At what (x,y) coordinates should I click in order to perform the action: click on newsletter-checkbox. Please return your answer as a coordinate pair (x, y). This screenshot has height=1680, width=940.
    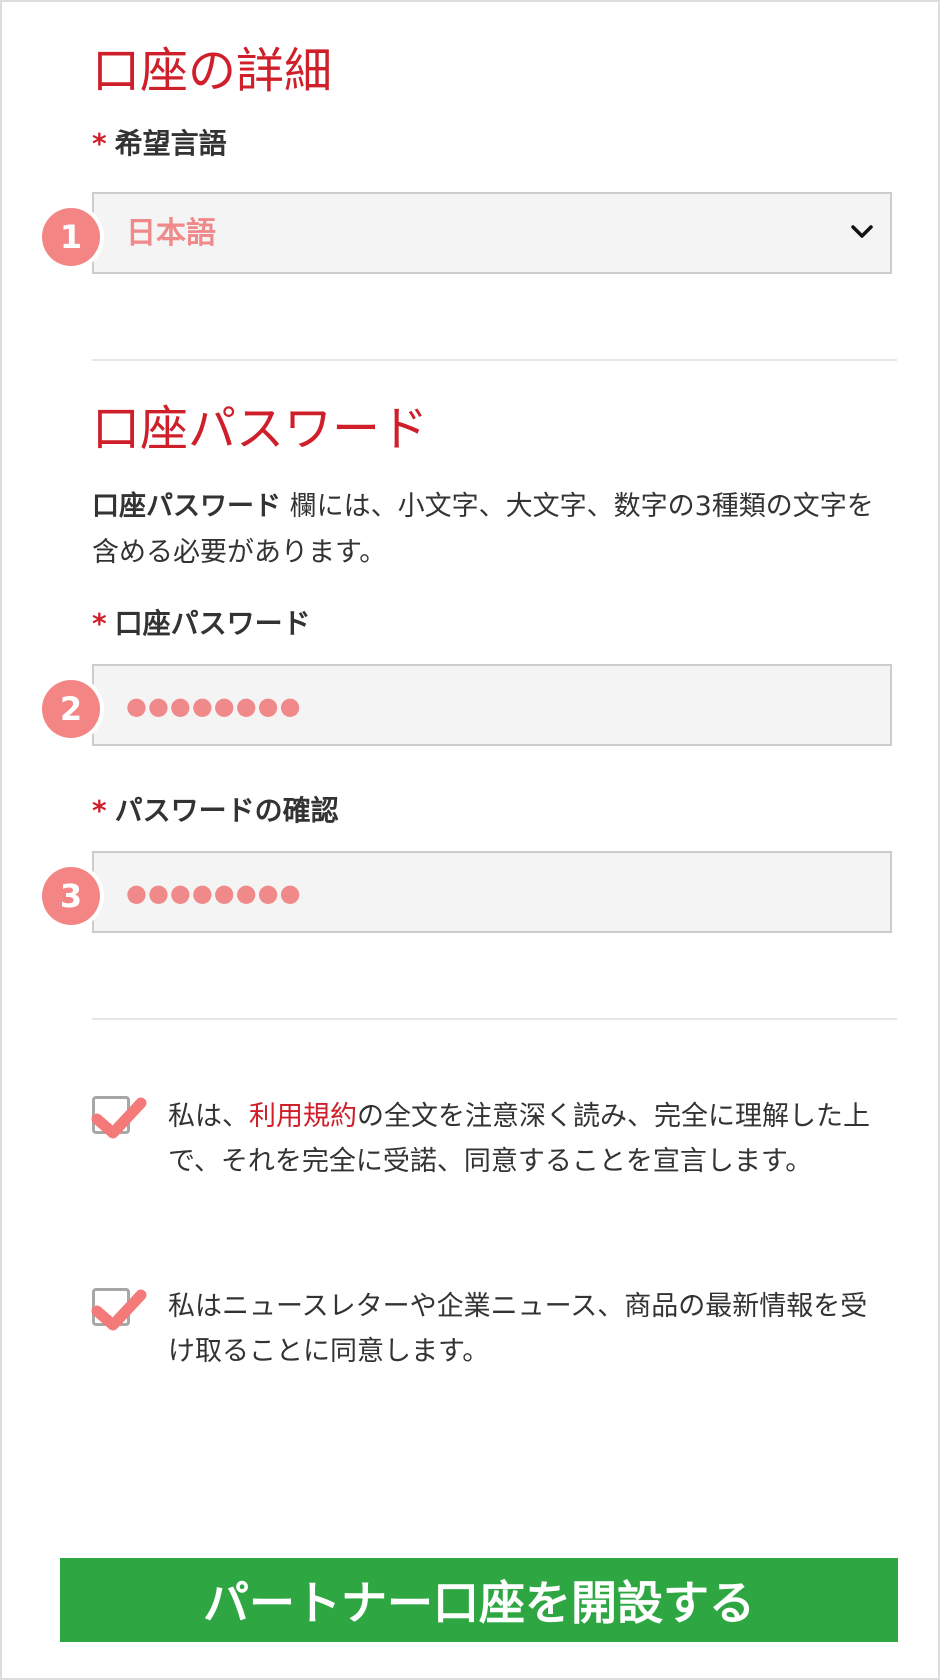
    Looking at the image, I should click on (119, 1309).